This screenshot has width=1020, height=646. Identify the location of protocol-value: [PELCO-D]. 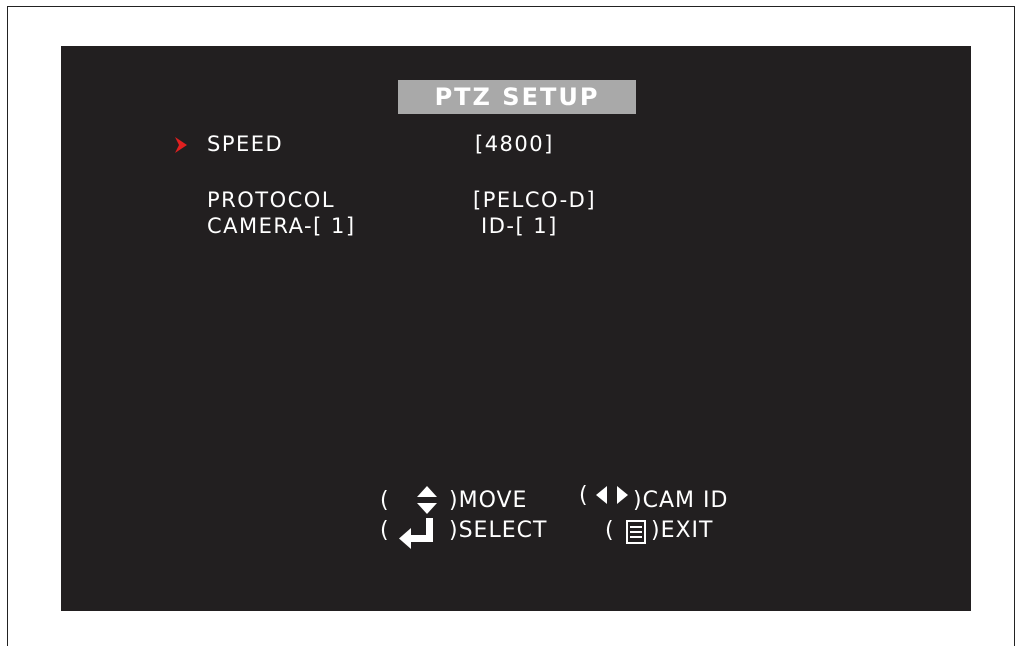
(534, 200).